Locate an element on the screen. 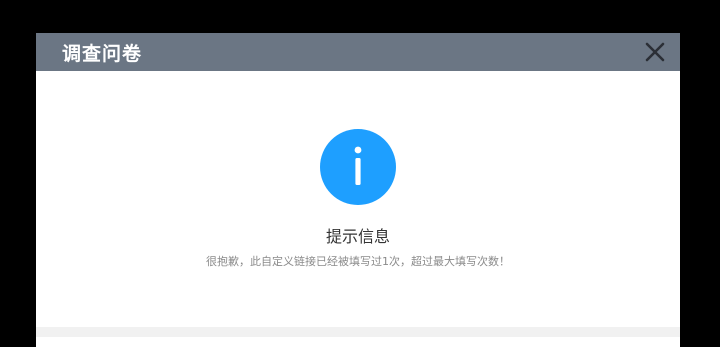 This screenshot has height=347, width=720. dialog-title: 调查问卷 is located at coordinates (102, 53).